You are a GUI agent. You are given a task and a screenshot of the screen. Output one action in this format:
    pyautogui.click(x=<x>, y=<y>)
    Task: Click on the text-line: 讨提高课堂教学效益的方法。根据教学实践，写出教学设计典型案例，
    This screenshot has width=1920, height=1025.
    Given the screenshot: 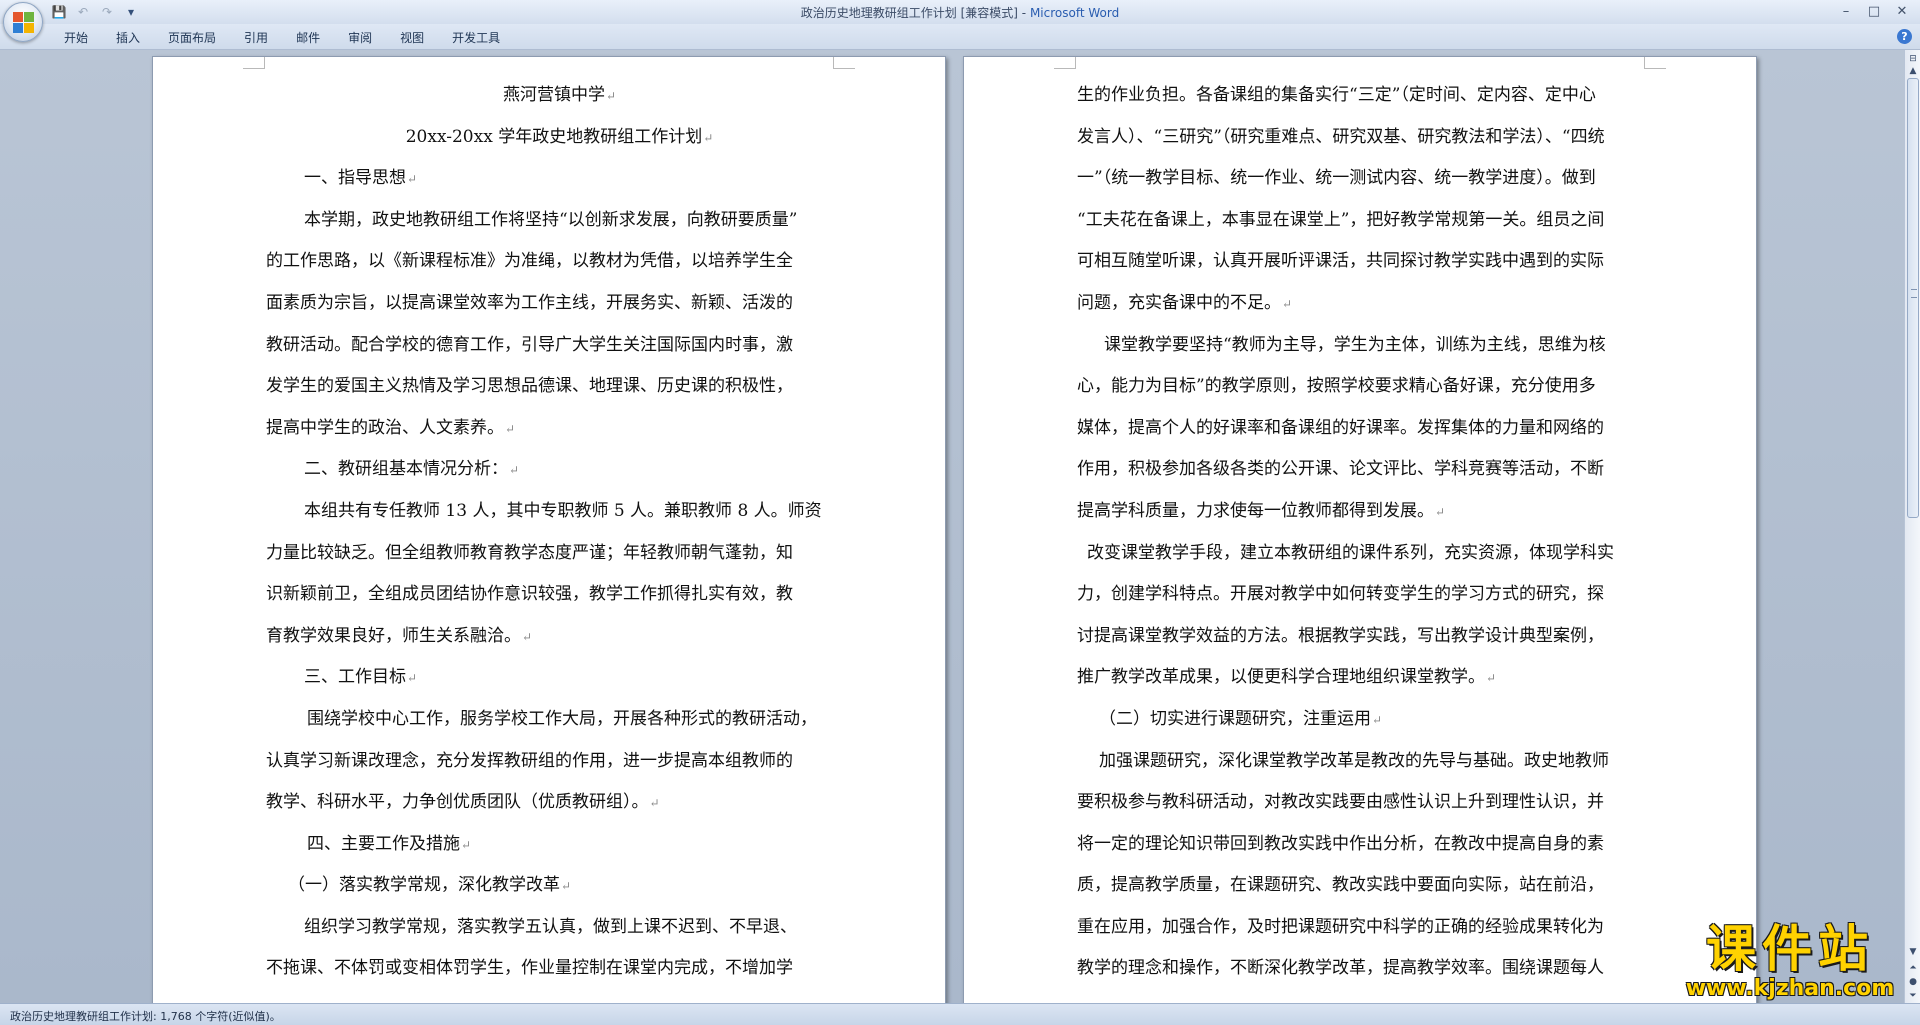 What is the action you would take?
    pyautogui.click(x=1370, y=637)
    